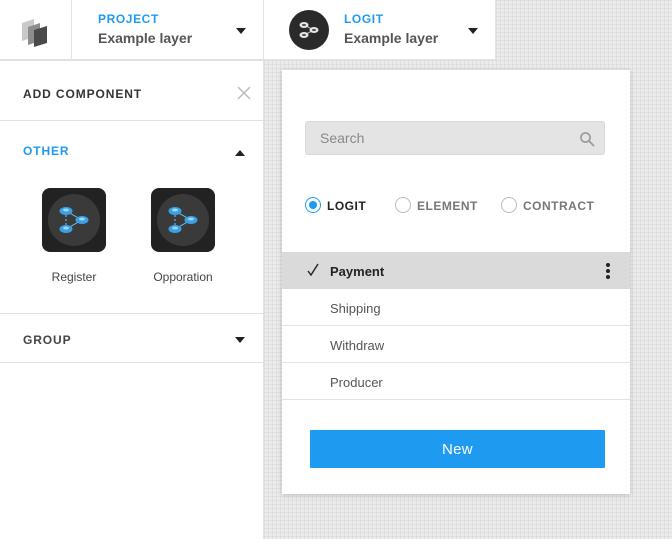  I want to click on list-item-label: Payment, so click(357, 271).